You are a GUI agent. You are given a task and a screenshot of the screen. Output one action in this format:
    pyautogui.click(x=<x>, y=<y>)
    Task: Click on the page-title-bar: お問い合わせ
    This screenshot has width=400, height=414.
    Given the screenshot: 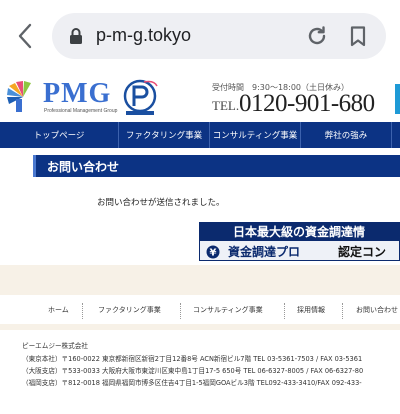 What is the action you would take?
    pyautogui.click(x=216, y=166)
    